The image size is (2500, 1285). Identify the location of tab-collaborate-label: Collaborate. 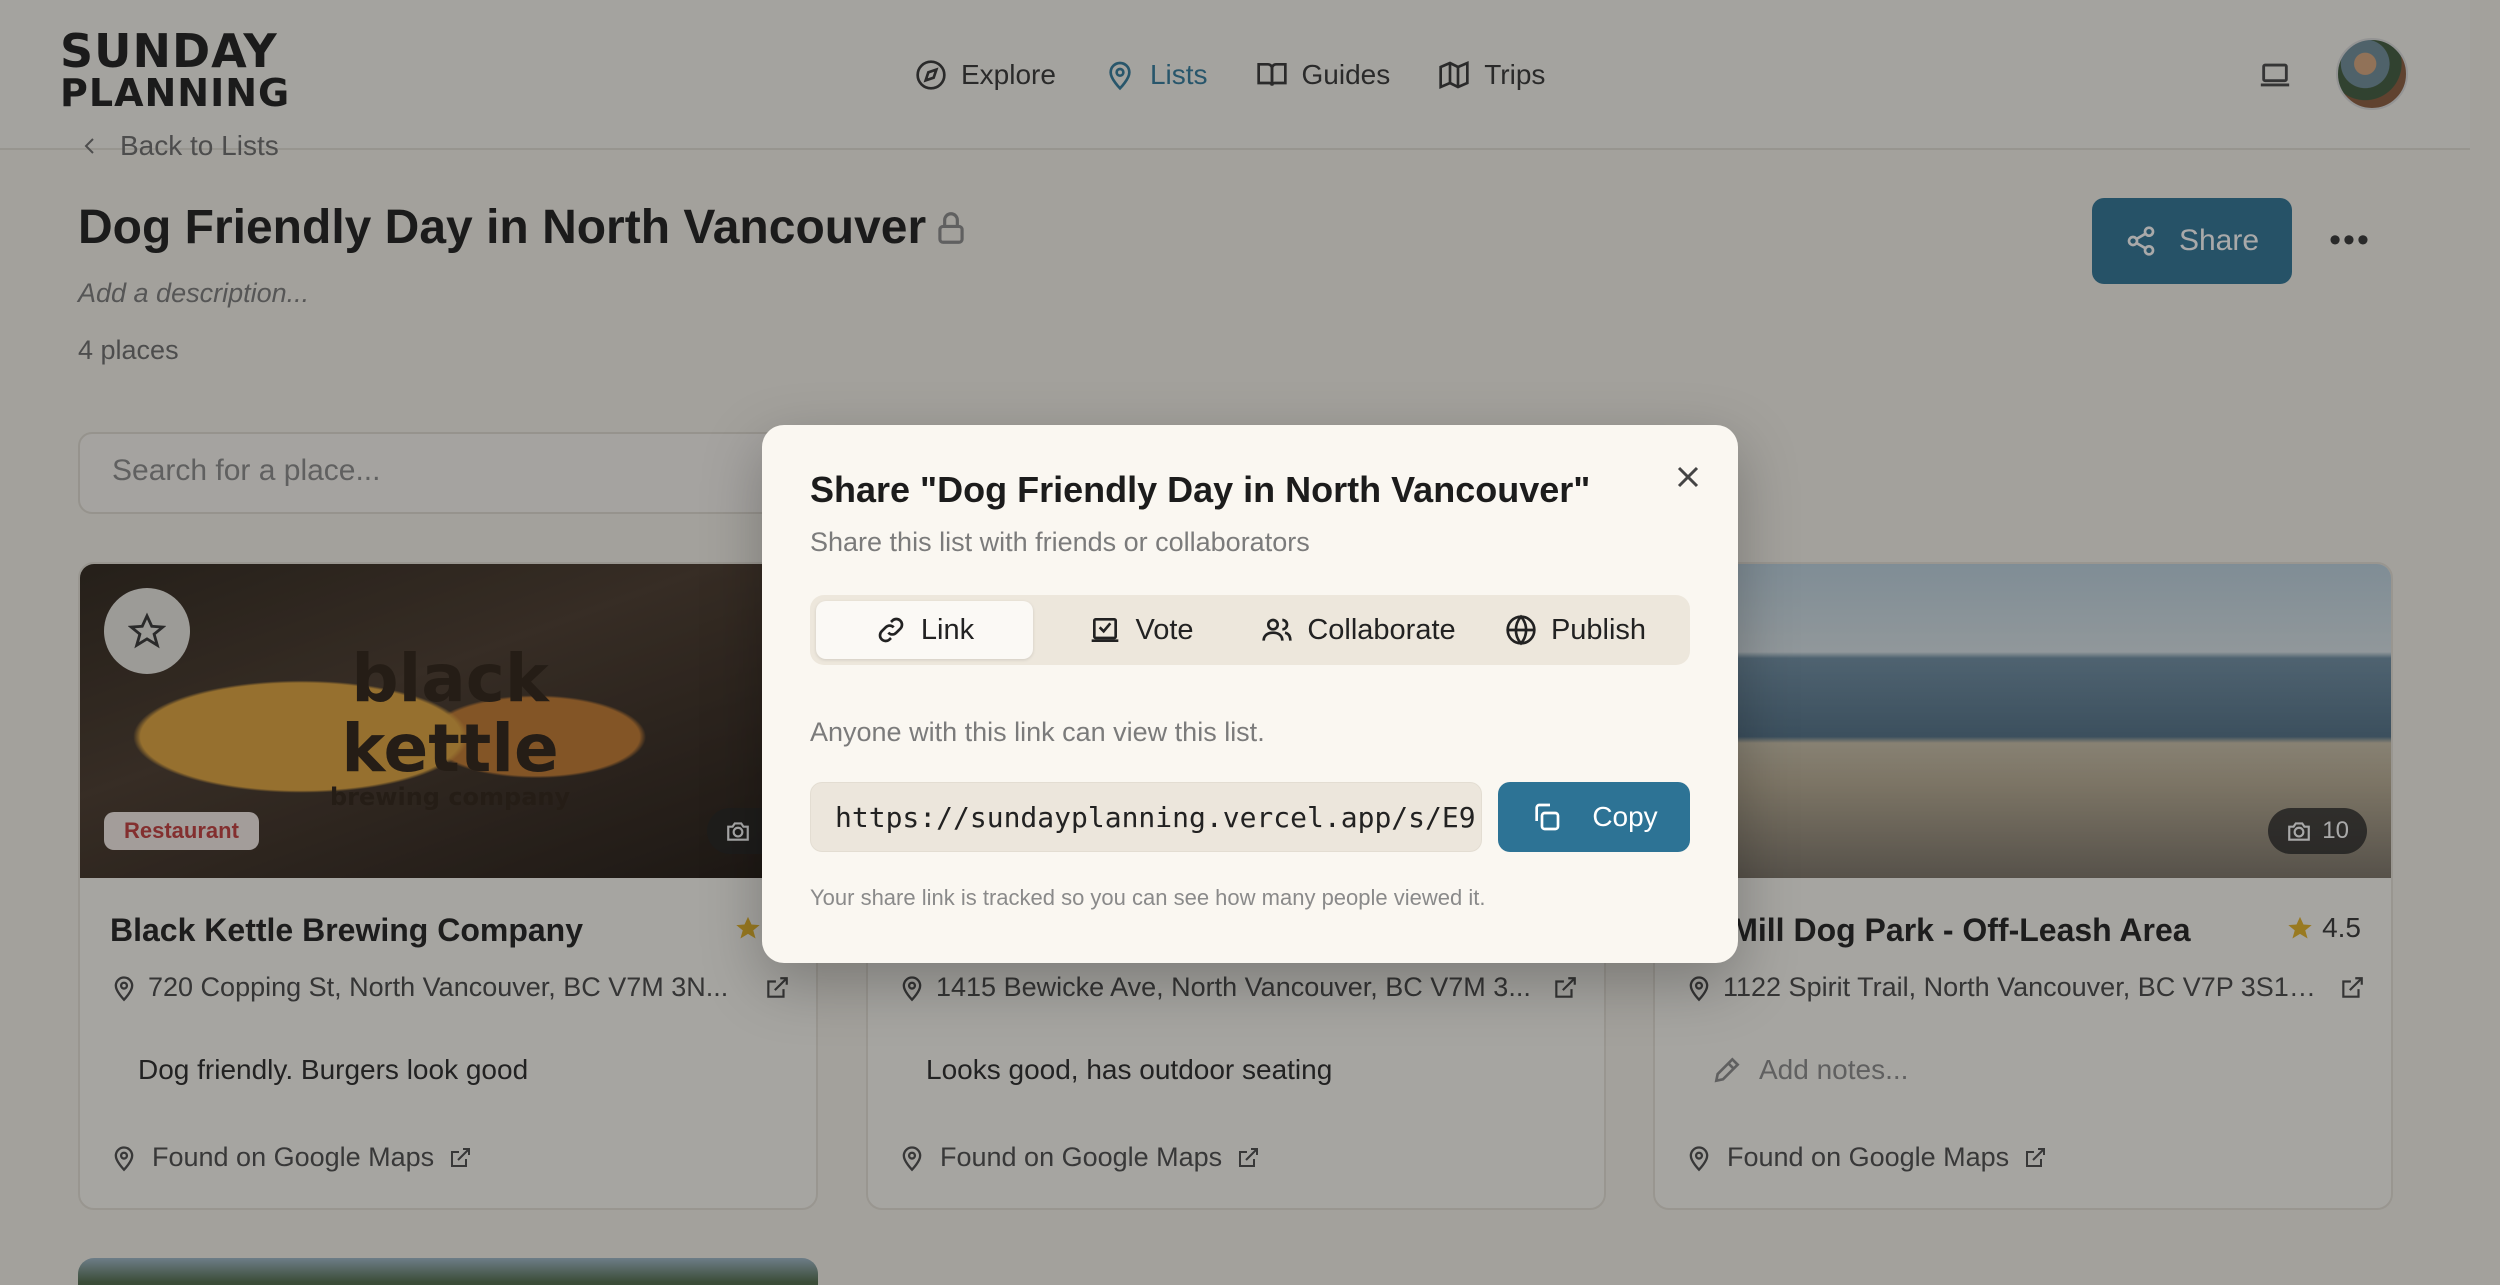
(1381, 629).